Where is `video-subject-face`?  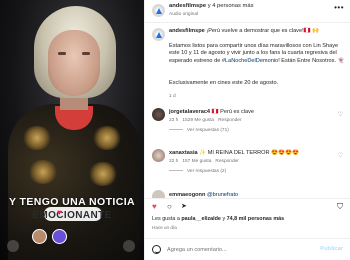
video-subject-face is located at coordinates (74, 63).